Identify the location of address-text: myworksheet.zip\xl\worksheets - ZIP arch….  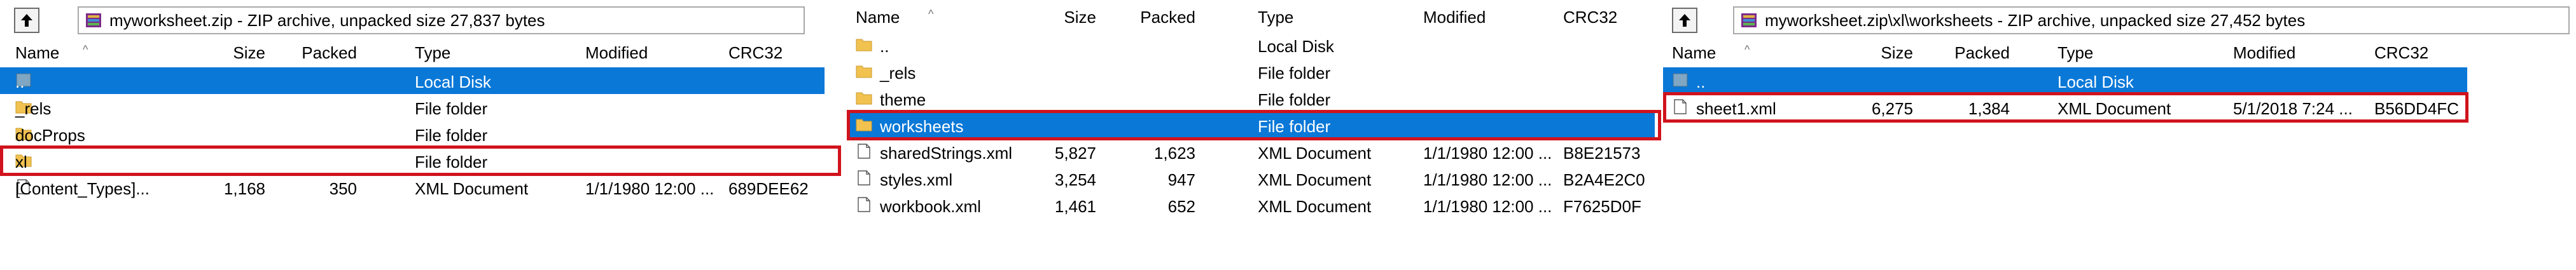
(2035, 20).